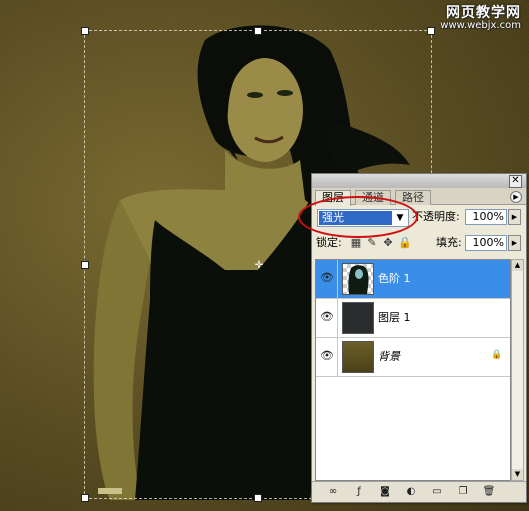  I want to click on layer-row-levels: 👁 色阶 1, so click(413, 279).